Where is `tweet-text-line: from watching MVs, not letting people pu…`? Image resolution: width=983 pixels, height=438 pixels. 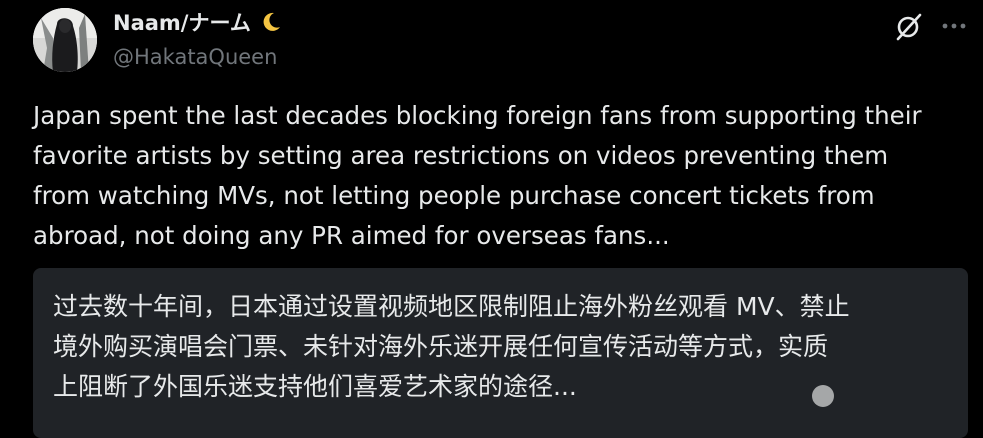 tweet-text-line: from watching MVs, not letting people pu… is located at coordinates (454, 195).